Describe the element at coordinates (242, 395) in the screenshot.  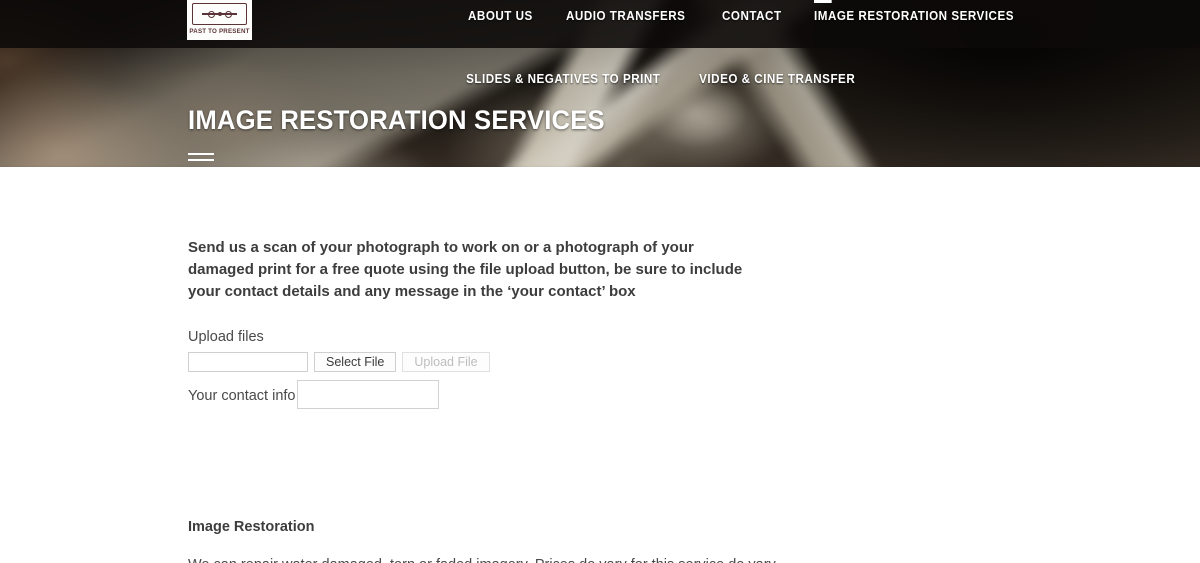
I see `contact-info-label: Your contact info` at that location.